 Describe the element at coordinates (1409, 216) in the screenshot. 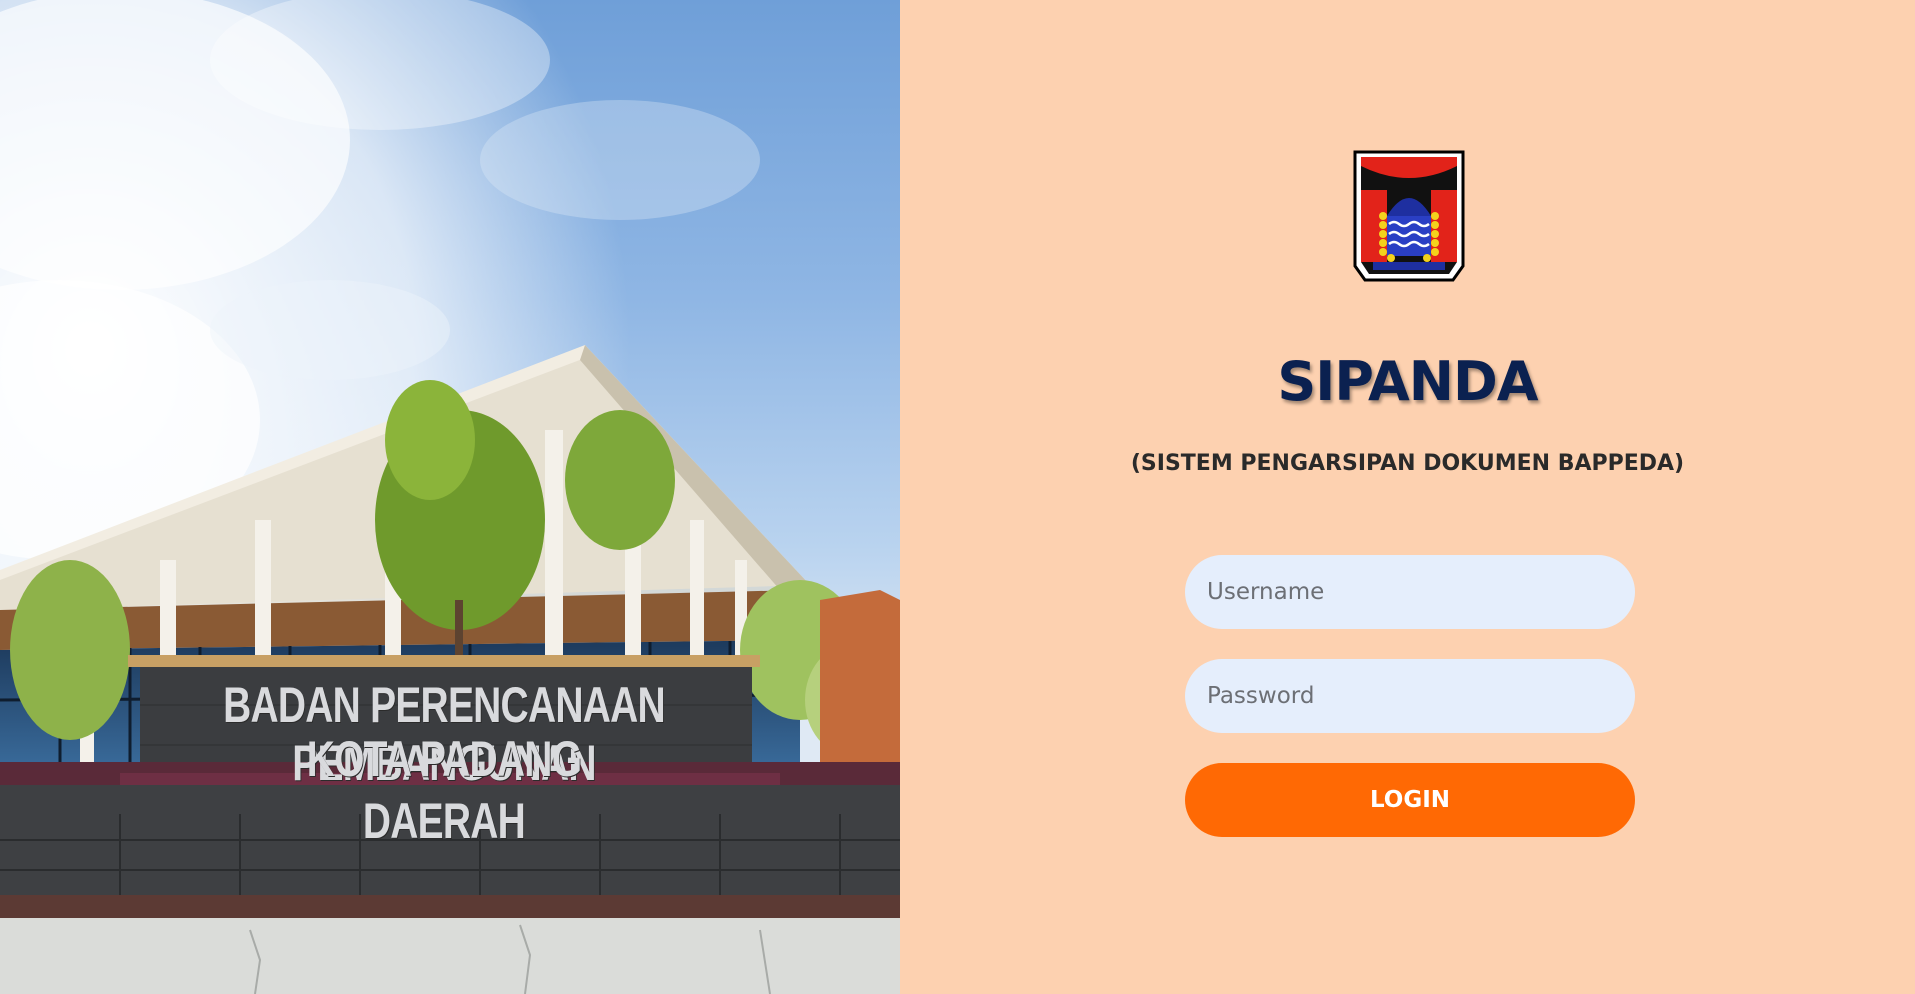

I see `padang-city-emblem-icon` at that location.